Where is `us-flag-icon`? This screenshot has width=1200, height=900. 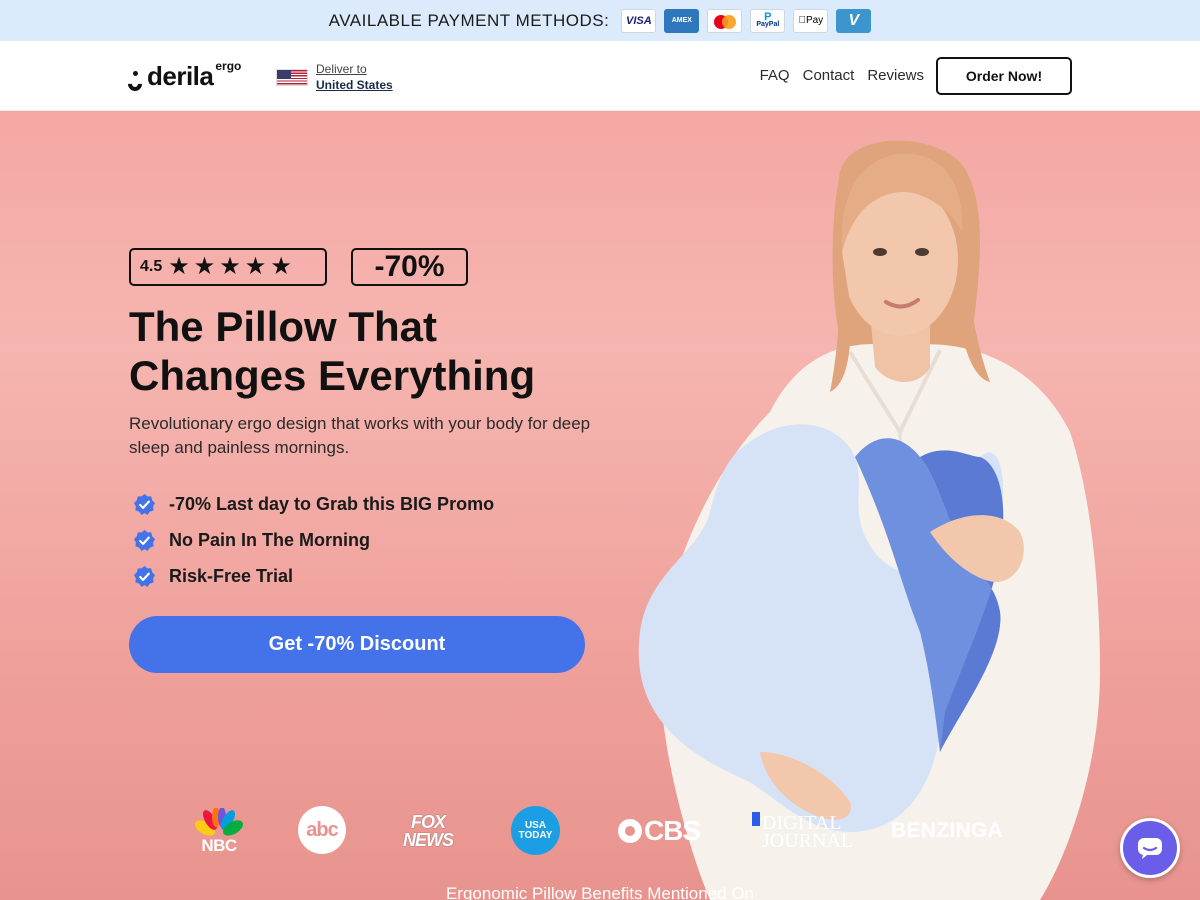 us-flag-icon is located at coordinates (292, 77).